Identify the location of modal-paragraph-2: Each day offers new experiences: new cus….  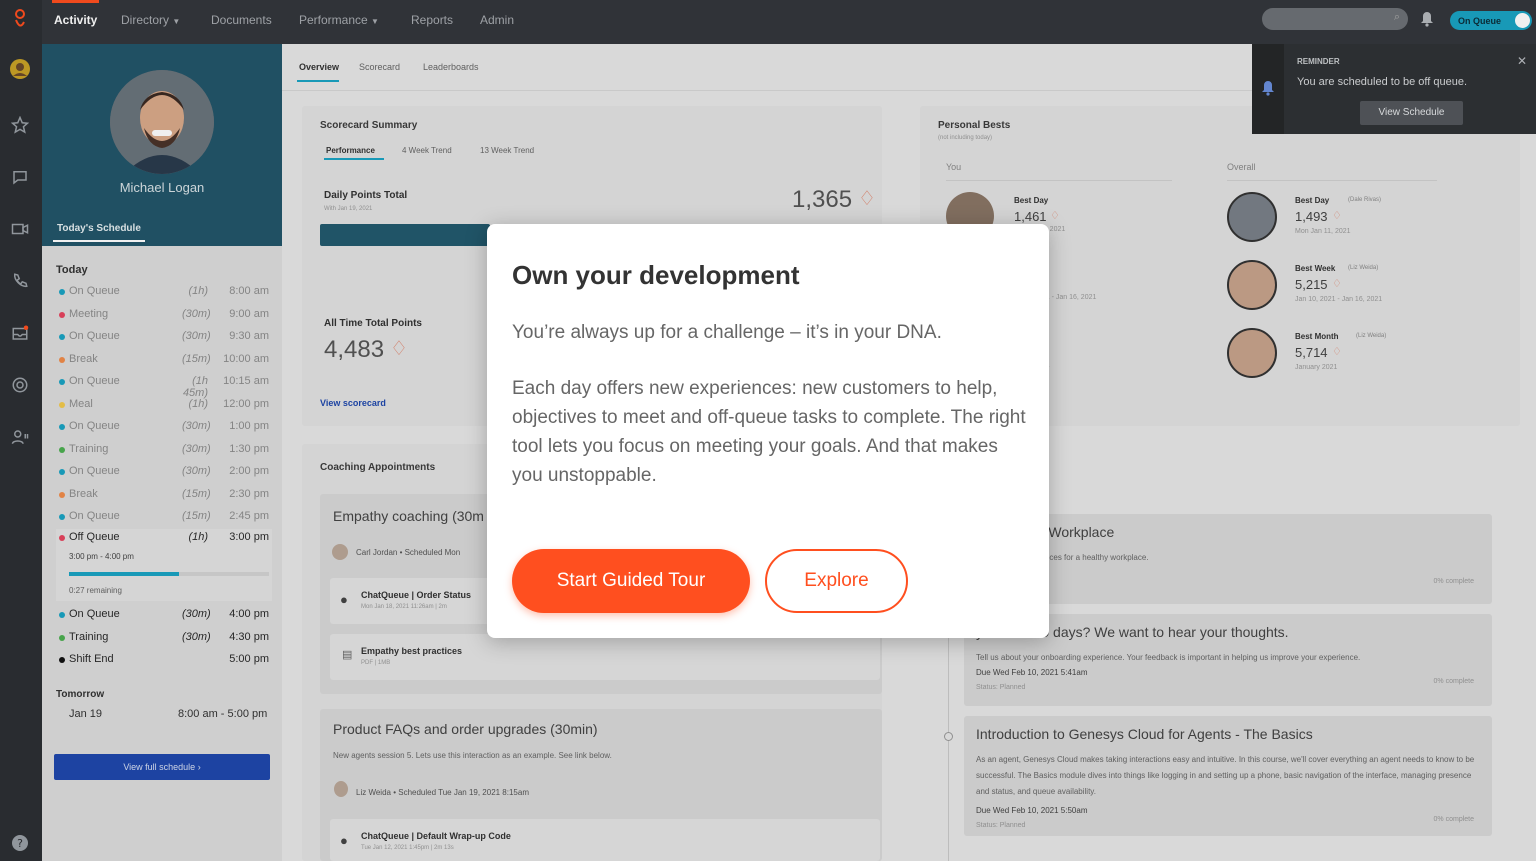
(769, 432).